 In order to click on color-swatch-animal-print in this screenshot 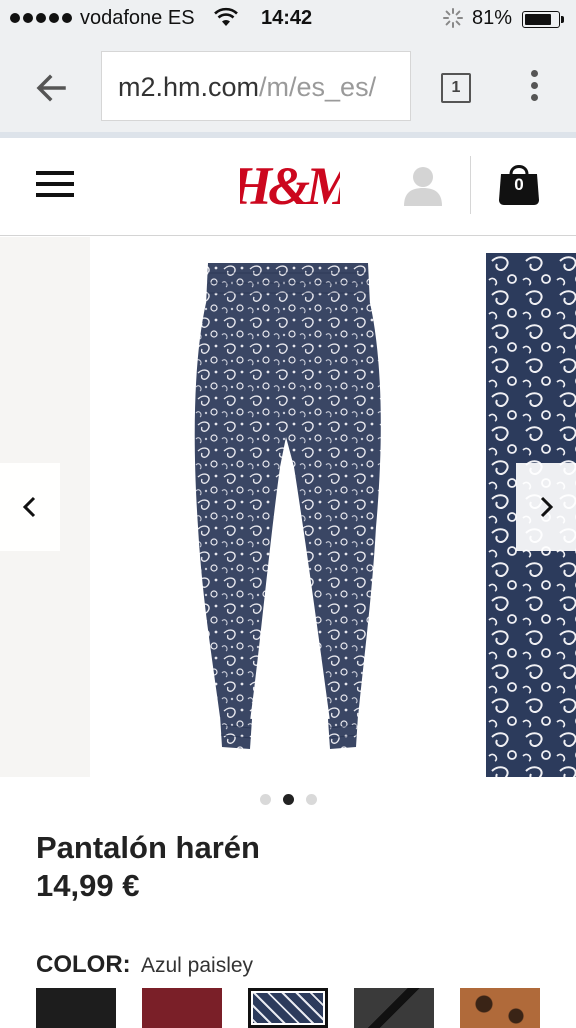, I will do `click(500, 1008)`.